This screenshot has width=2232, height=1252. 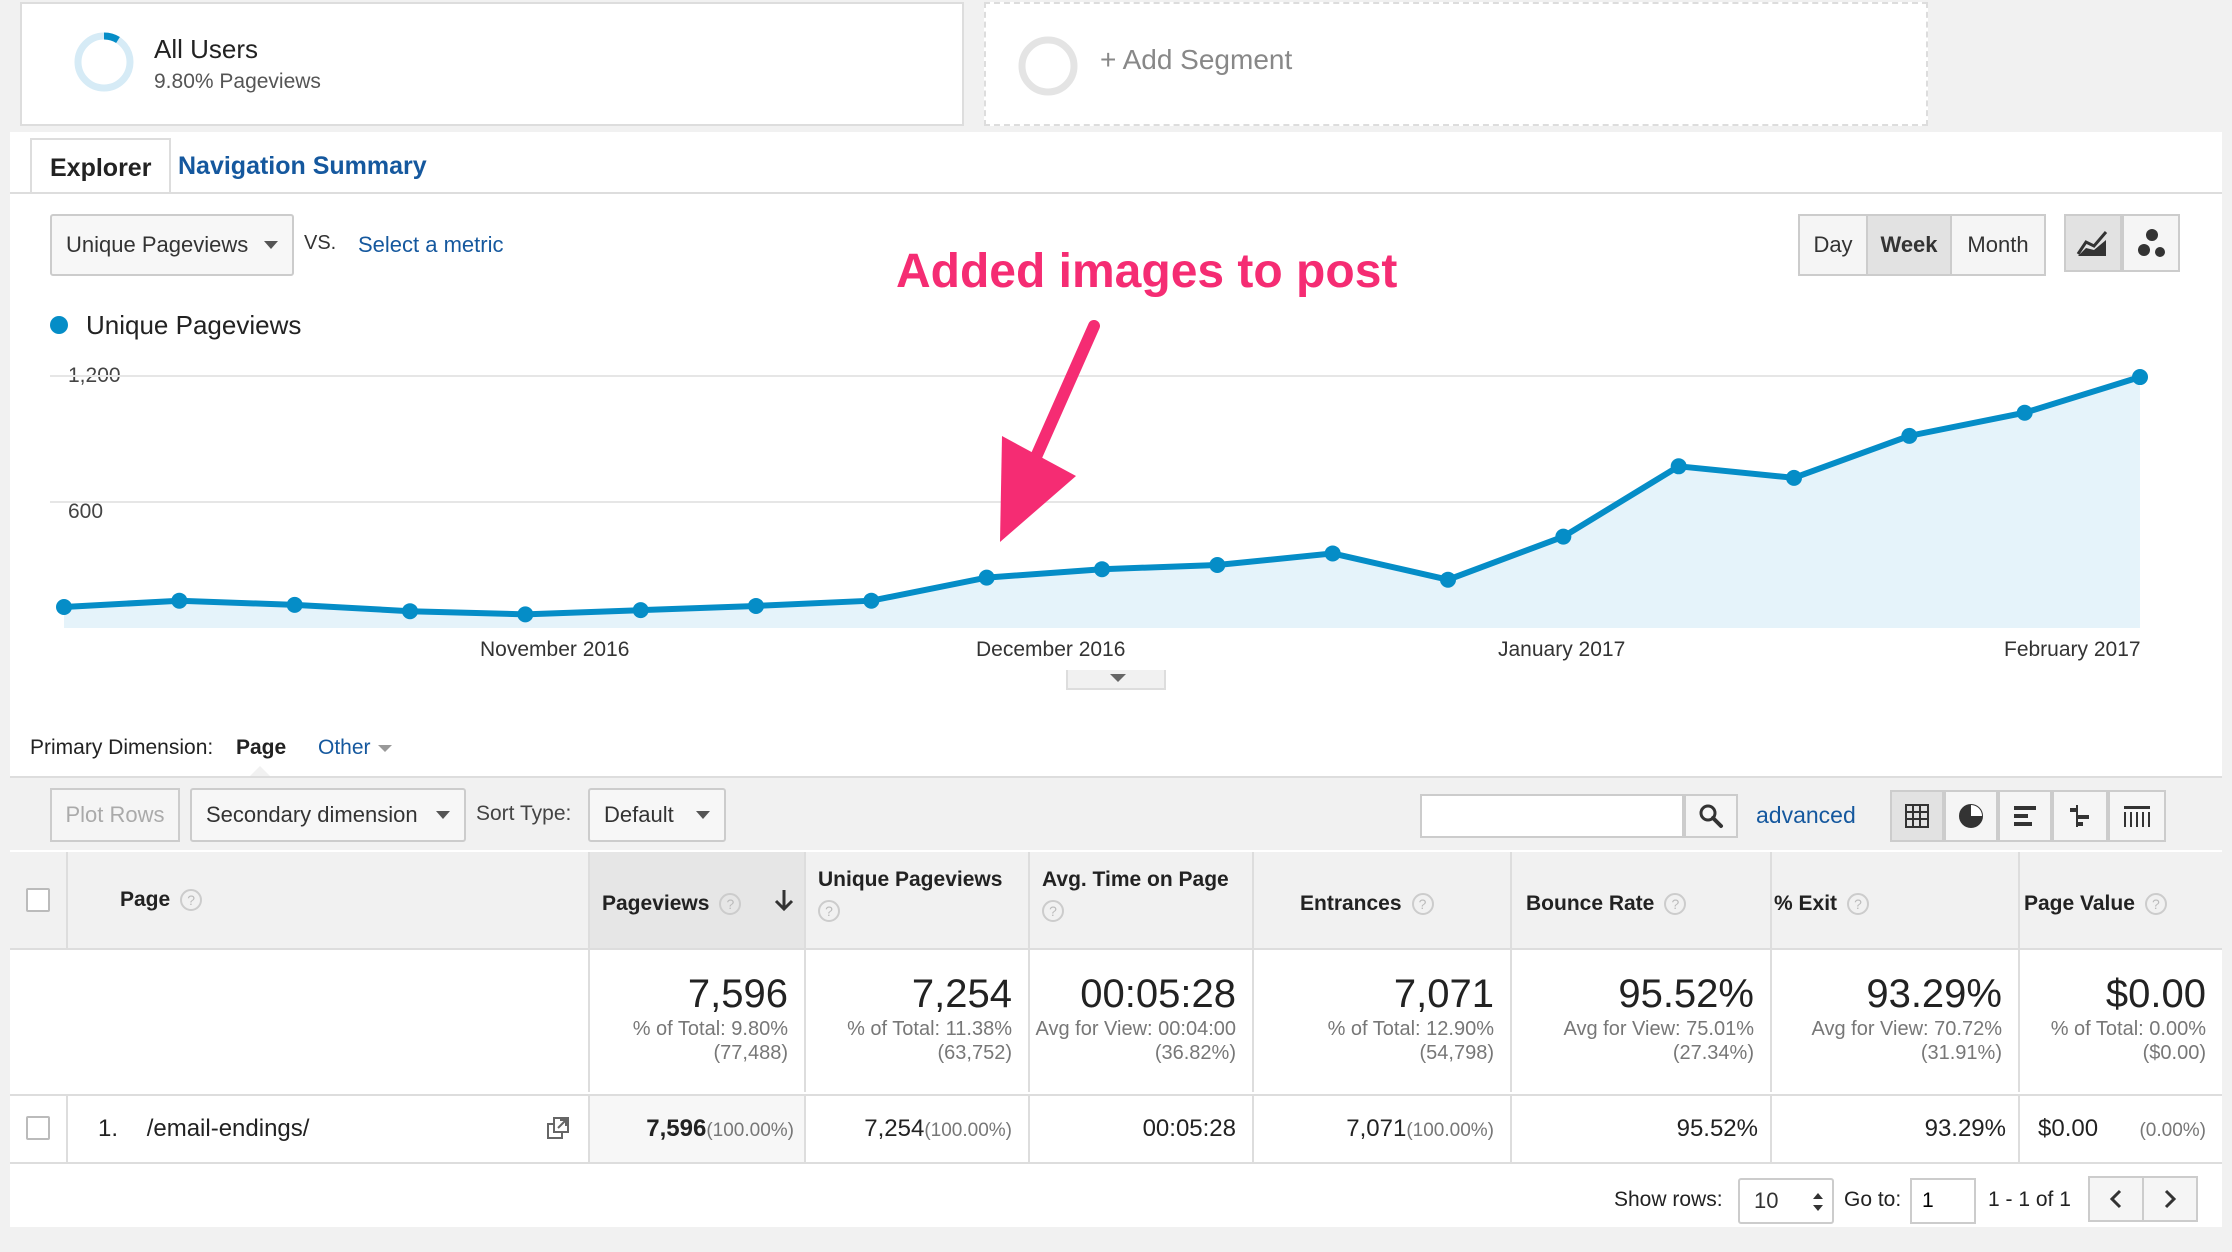 I want to click on xtick-dec: December 2016, so click(x=1051, y=649).